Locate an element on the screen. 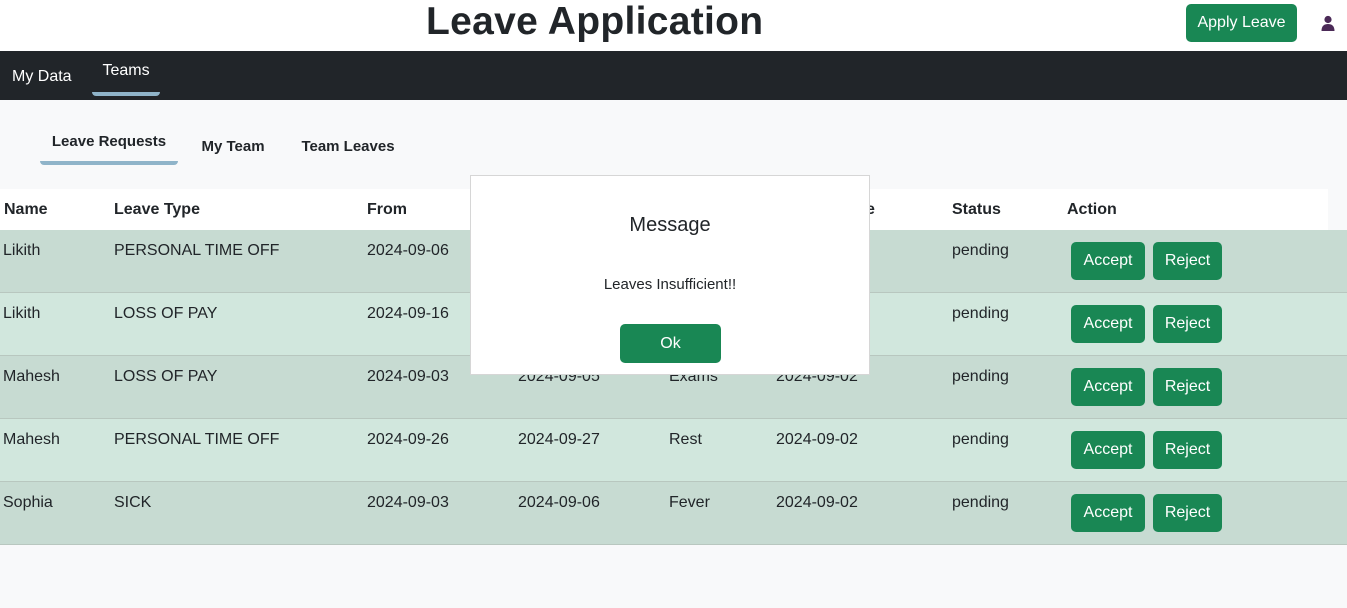  top-header: Leave Application Apply Leave is located at coordinates (673, 25).